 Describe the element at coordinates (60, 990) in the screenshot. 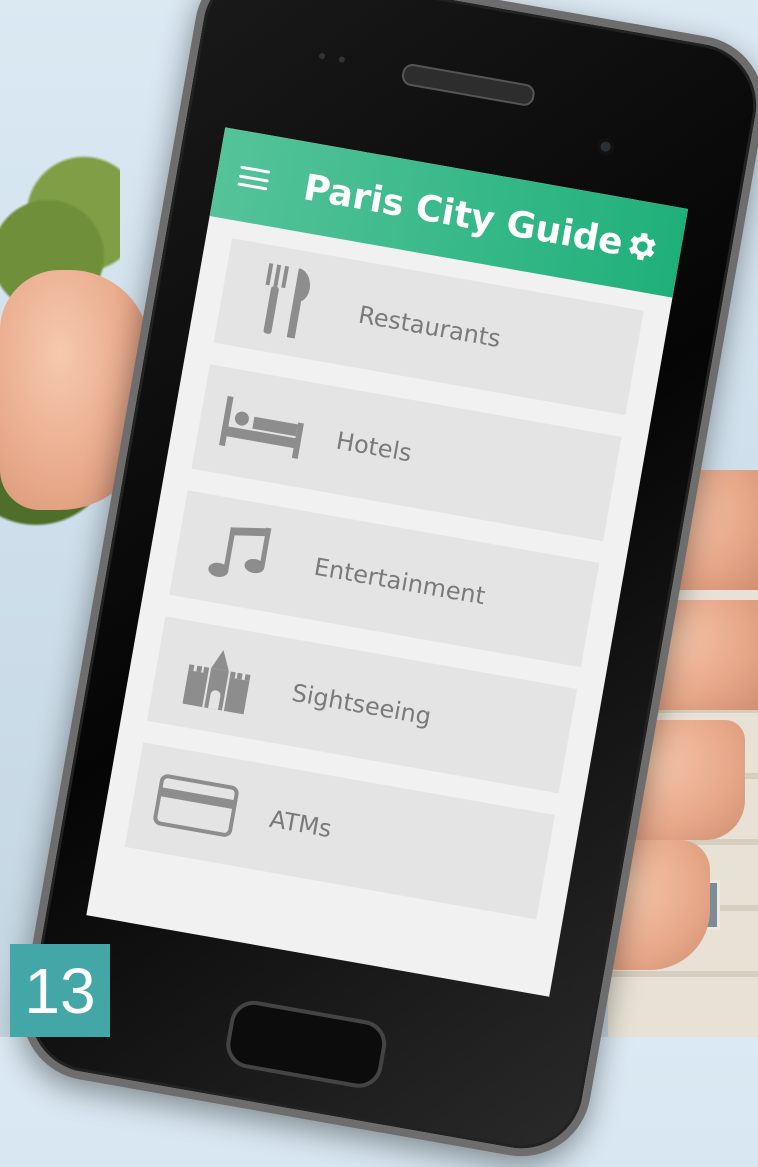

I see `page-number-badge: 13` at that location.